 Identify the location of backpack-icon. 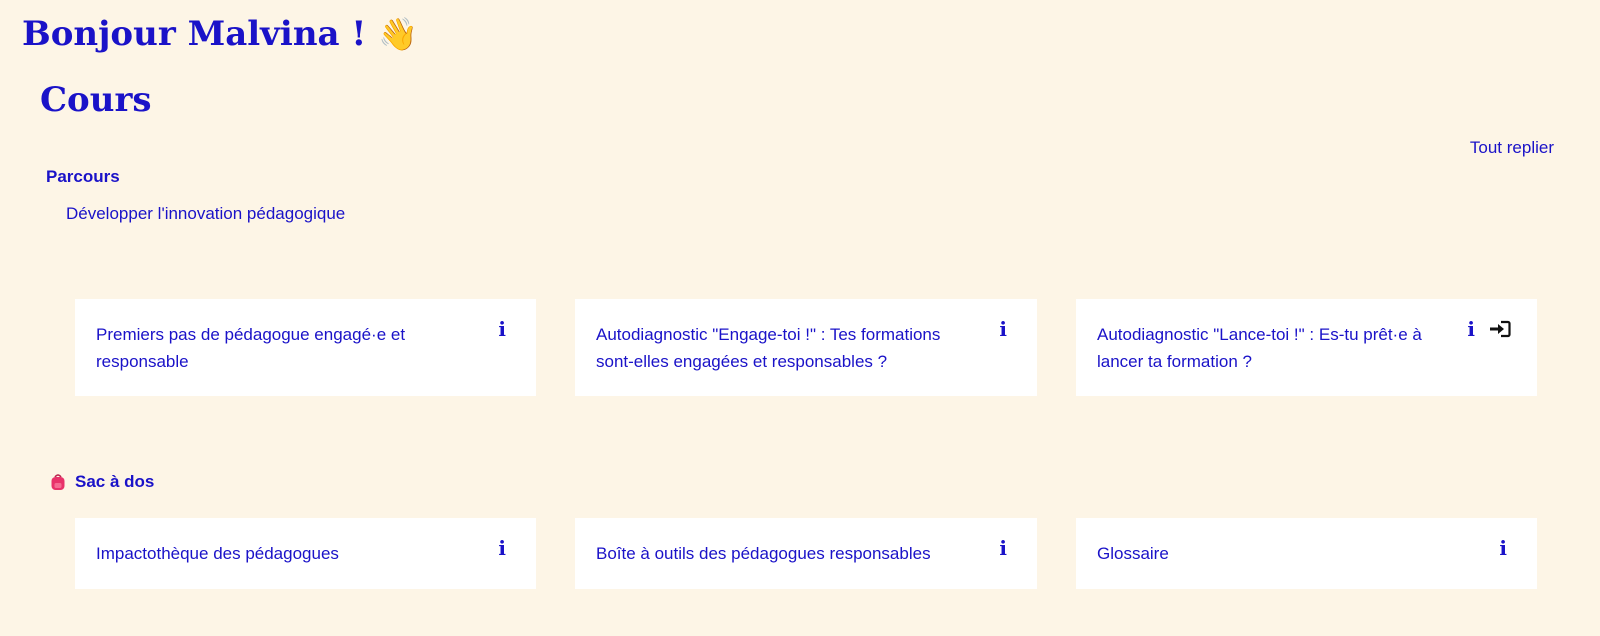
(58, 482).